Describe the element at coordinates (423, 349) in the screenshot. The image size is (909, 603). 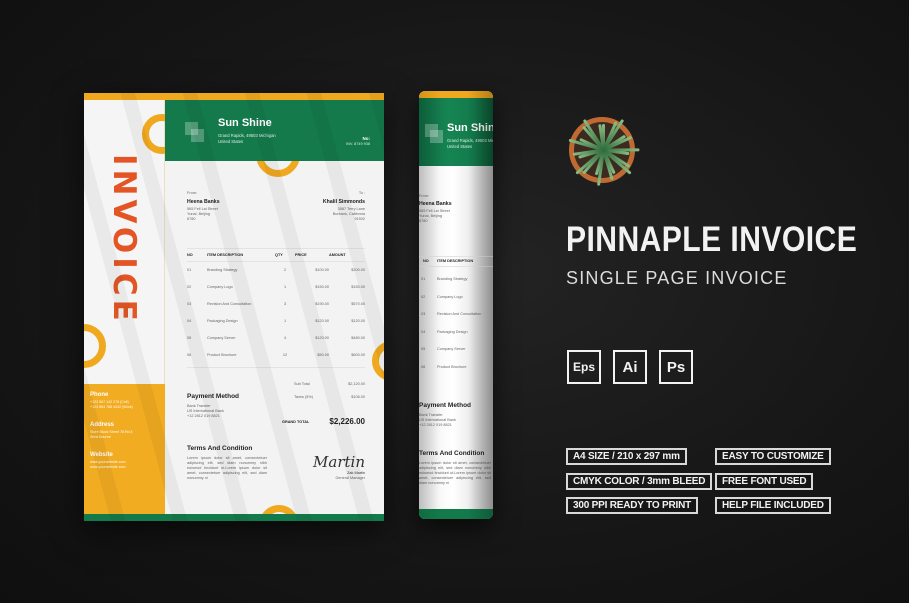
I see `roll-item-number: 05` at that location.